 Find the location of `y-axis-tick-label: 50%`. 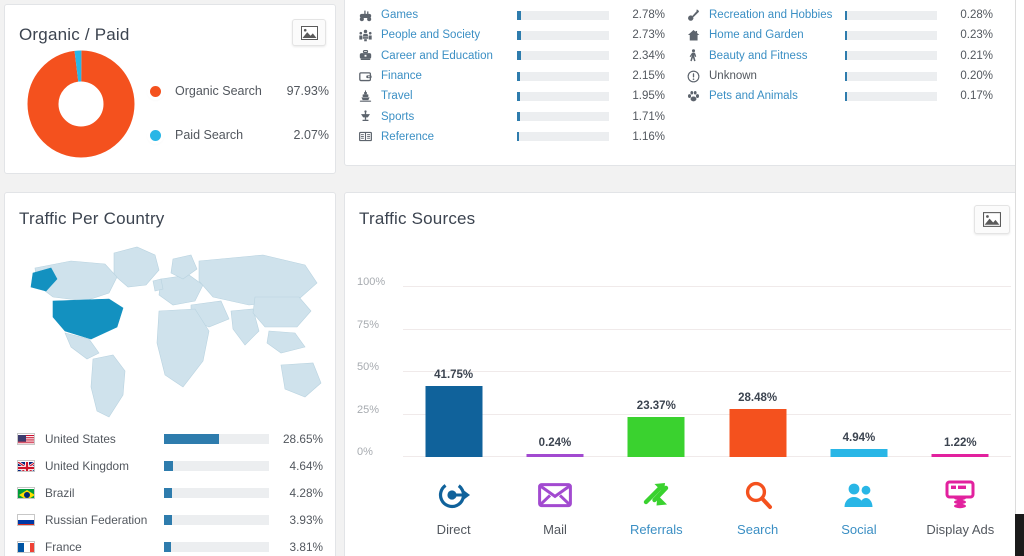

y-axis-tick-label: 50% is located at coordinates (368, 367).